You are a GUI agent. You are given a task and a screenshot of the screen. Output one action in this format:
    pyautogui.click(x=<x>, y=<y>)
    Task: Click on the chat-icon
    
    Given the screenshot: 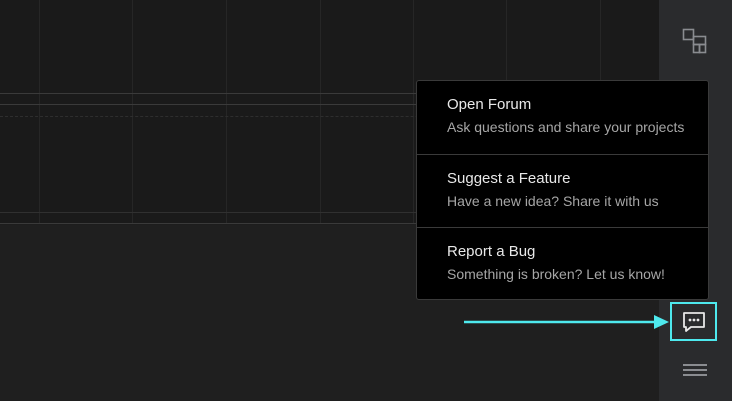 What is the action you would take?
    pyautogui.click(x=693, y=321)
    